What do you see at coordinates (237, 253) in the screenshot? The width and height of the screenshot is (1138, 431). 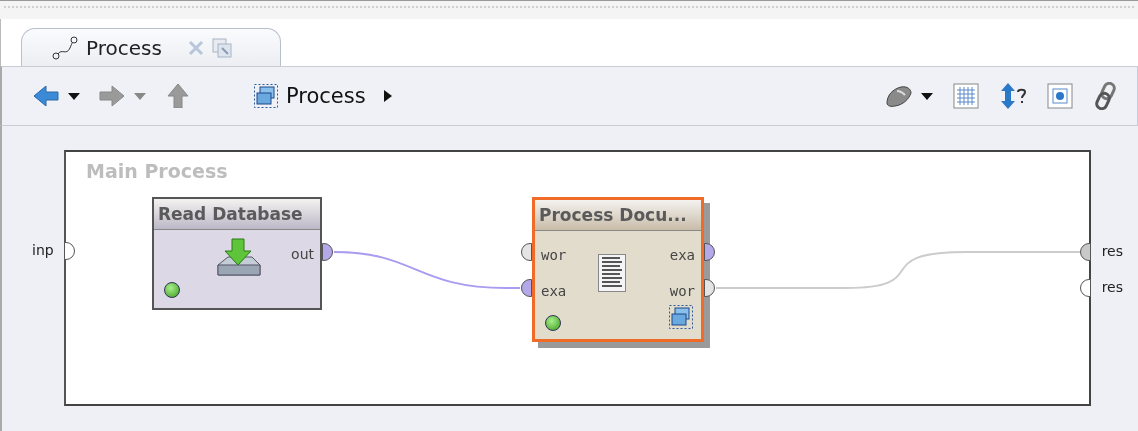 I see `operator-node: Read Database out` at bounding box center [237, 253].